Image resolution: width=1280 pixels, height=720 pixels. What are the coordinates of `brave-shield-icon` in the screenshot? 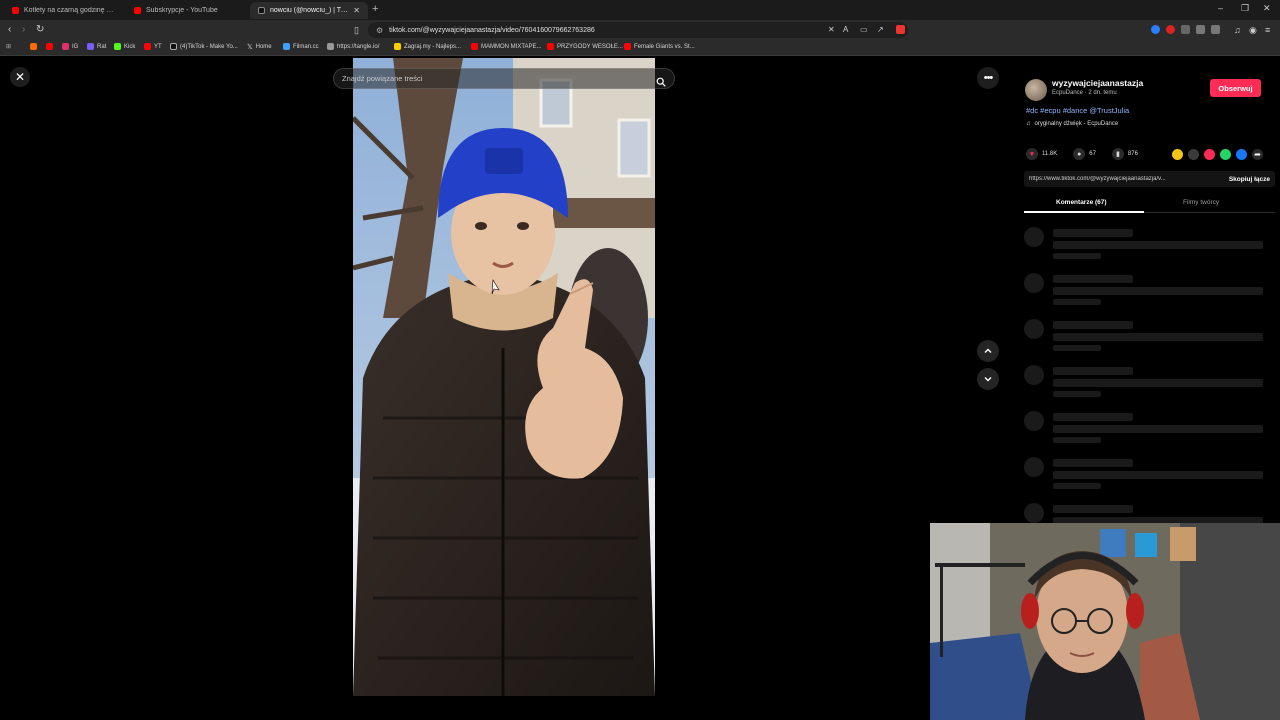 It's located at (900, 29).